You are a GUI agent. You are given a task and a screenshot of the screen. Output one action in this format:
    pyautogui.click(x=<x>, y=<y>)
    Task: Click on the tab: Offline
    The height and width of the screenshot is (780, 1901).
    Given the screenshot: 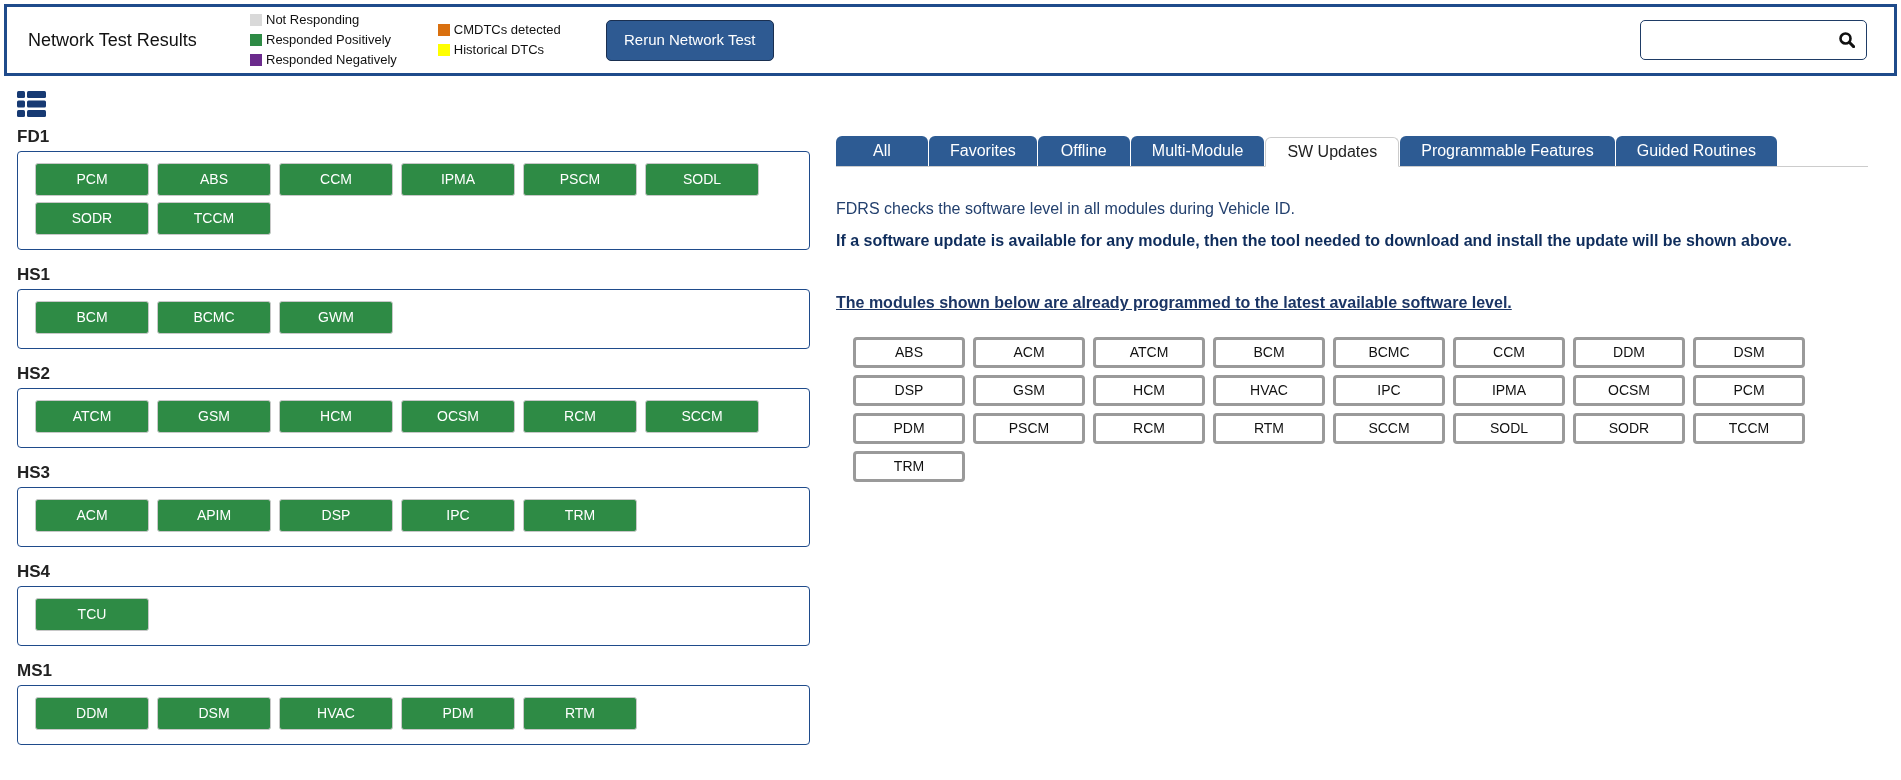 What is the action you would take?
    pyautogui.click(x=1083, y=151)
    